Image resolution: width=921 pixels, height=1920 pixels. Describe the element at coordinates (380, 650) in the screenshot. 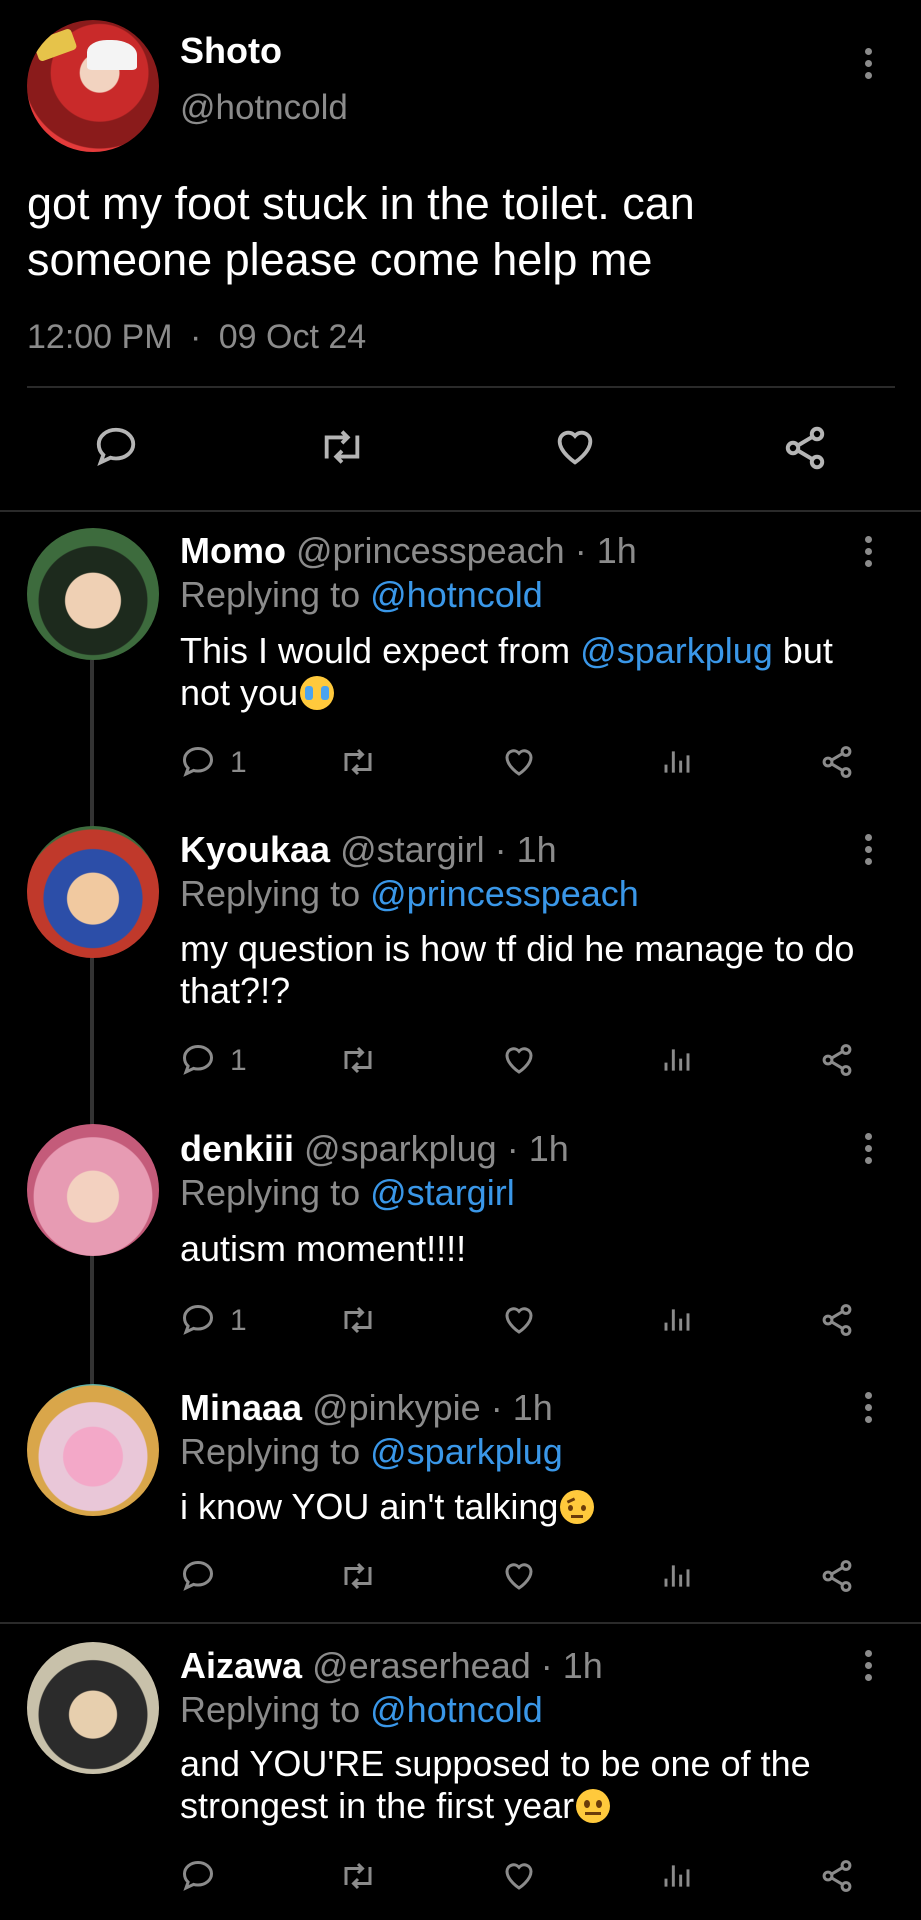

I see `reply-text-segment: This I would expect from` at that location.